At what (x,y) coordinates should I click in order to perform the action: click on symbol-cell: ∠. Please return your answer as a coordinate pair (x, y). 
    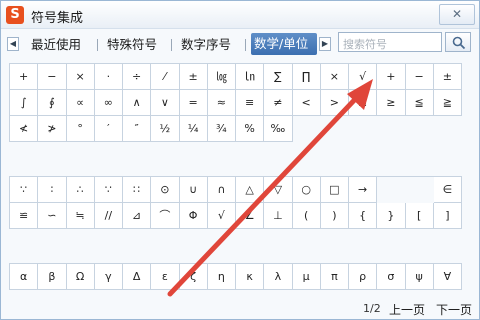
    Looking at the image, I should click on (250, 216).